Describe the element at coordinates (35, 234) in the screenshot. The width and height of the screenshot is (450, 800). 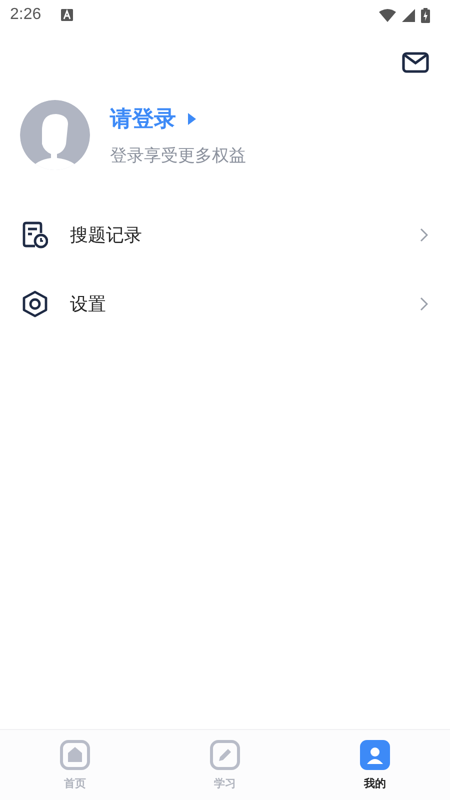
I see `history-icon` at that location.